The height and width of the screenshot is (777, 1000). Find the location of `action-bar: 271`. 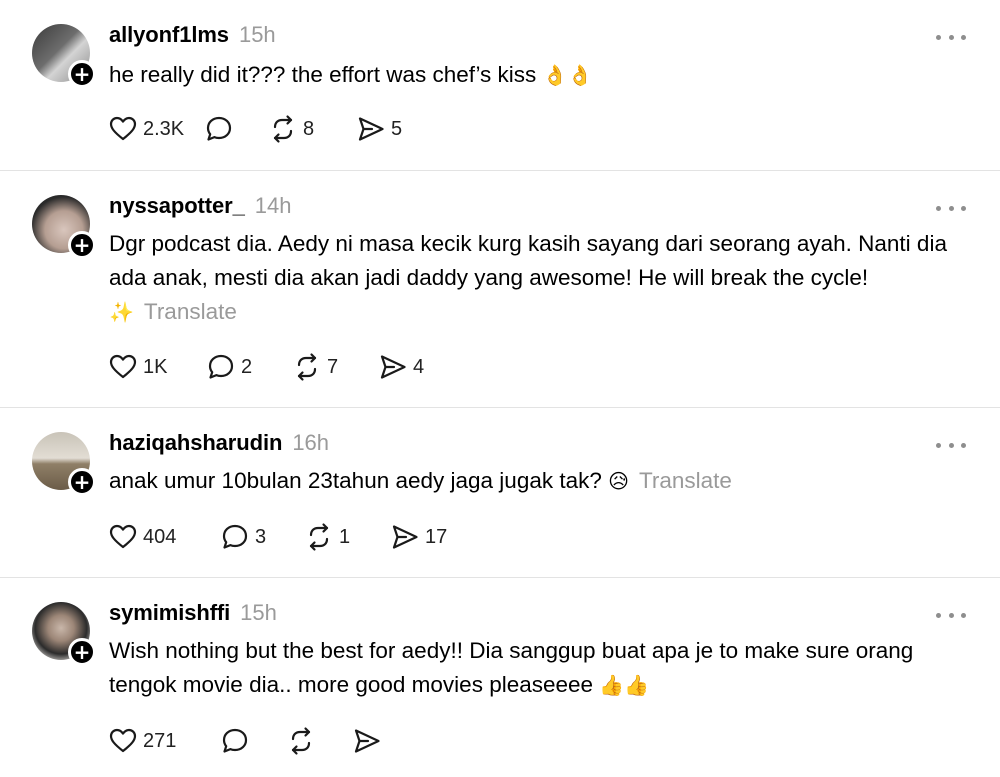

action-bar: 271 is located at coordinates (250, 741).